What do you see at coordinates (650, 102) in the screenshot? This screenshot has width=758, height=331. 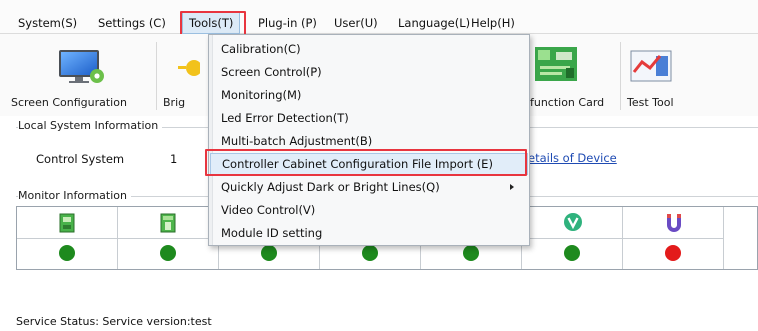 I see `test-tool-label: Test Tool` at bounding box center [650, 102].